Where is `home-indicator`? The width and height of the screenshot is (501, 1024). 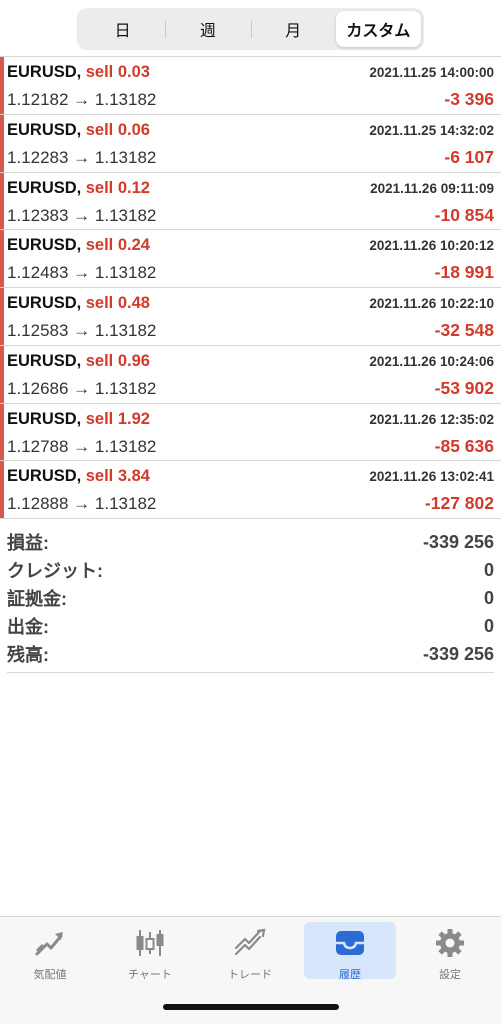
home-indicator is located at coordinates (251, 1007).